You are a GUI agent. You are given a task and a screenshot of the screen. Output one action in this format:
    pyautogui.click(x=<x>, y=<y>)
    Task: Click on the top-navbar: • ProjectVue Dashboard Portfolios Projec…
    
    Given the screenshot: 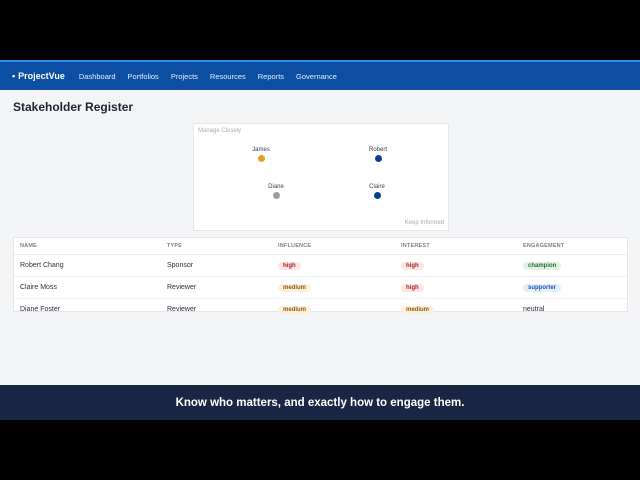 What is the action you would take?
    pyautogui.click(x=320, y=75)
    